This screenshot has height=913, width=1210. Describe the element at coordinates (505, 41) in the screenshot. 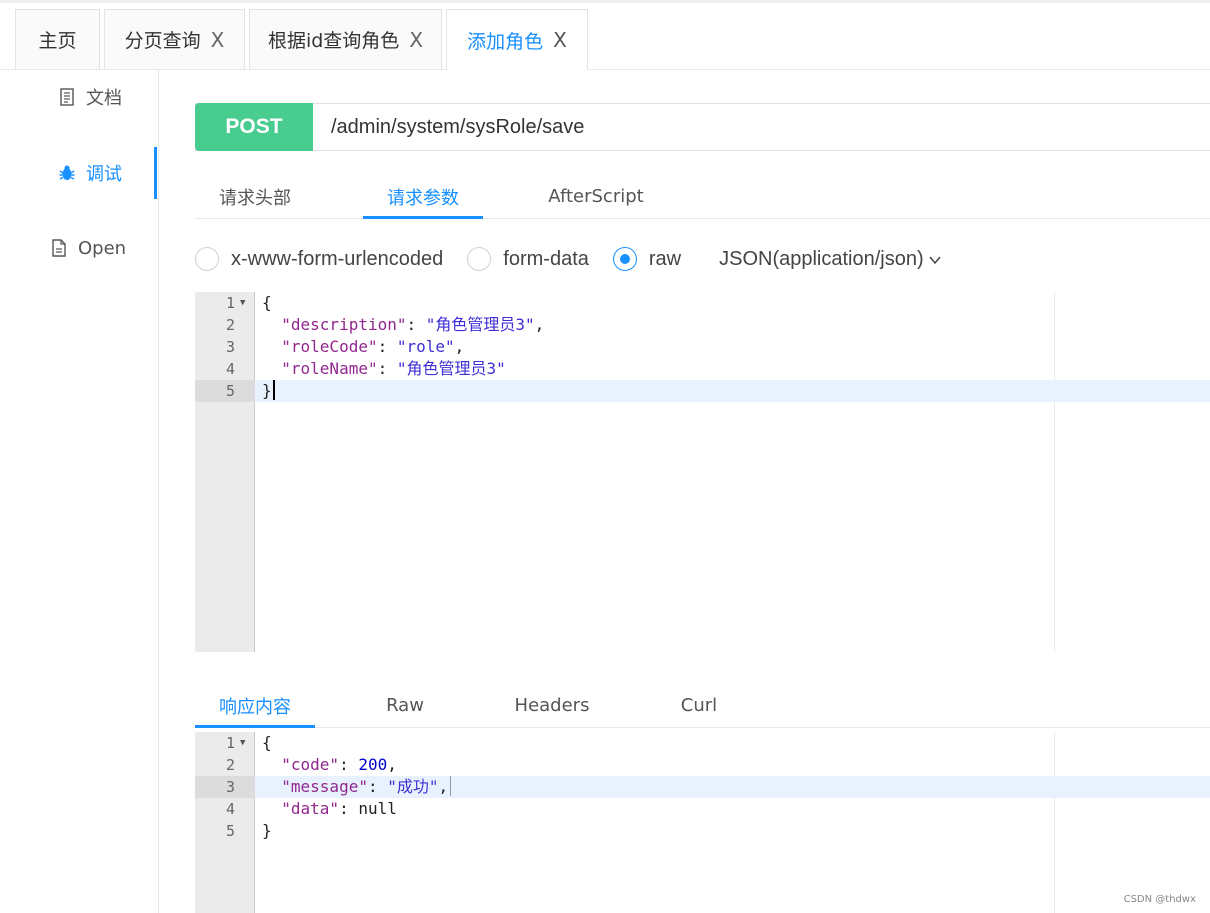

I see `tab-add-role-label: 添加角色` at that location.